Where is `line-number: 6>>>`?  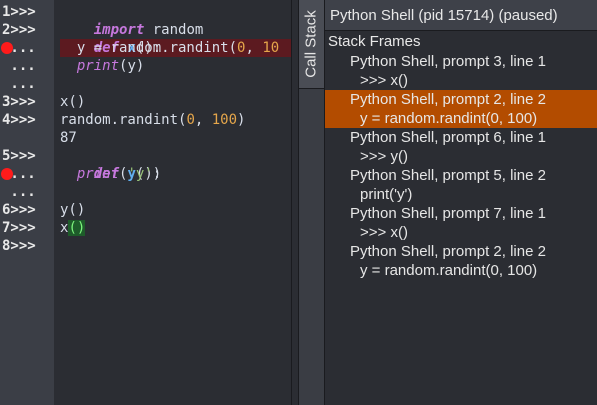
line-number: 6>>> is located at coordinates (19, 210).